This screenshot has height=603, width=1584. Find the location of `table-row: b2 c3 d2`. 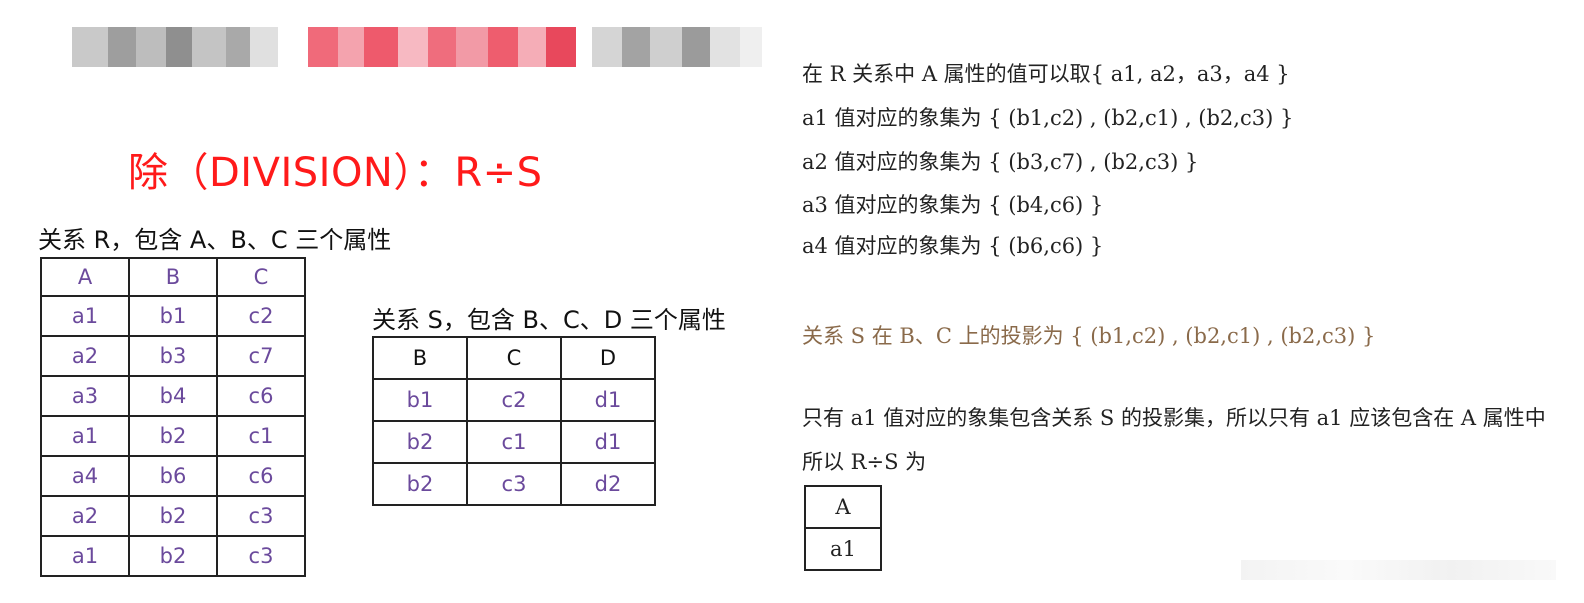

table-row: b2 c3 d2 is located at coordinates (514, 484).